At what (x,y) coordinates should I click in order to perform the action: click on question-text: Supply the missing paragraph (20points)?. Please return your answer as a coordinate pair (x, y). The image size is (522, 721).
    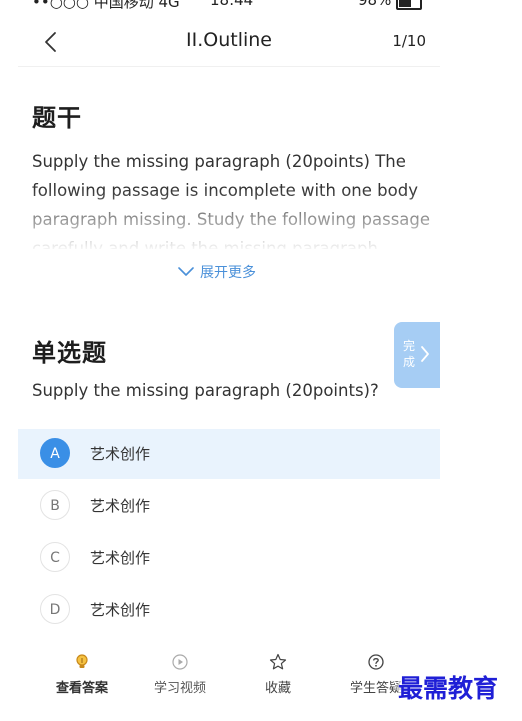
    Looking at the image, I should click on (205, 390).